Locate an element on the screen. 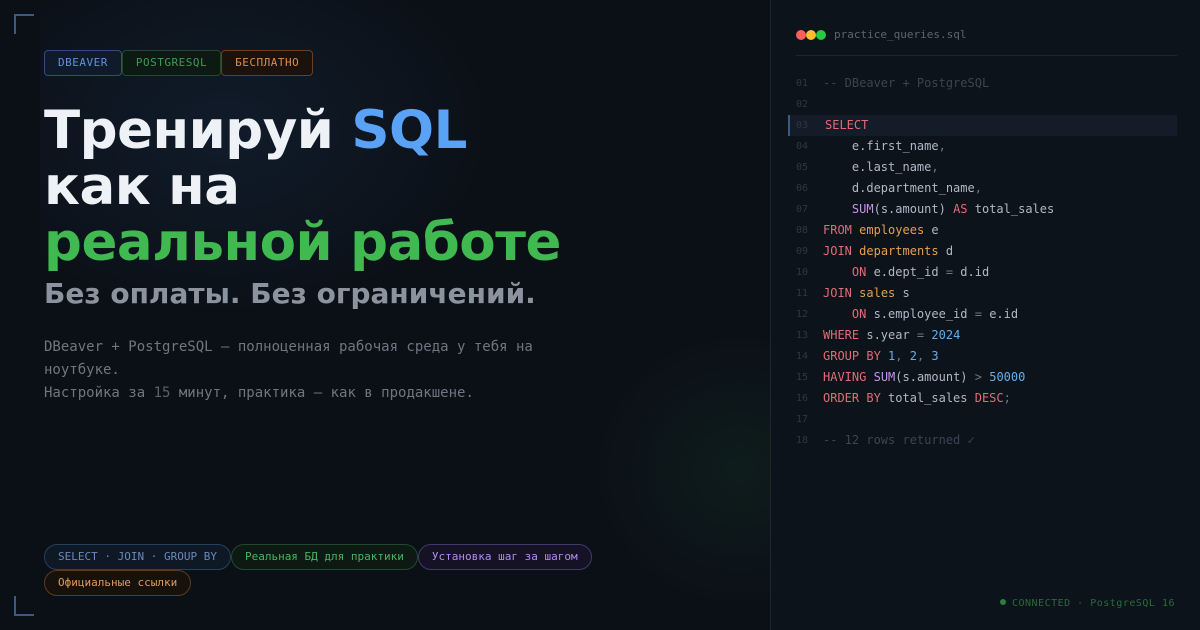 The image size is (1200, 630). feature-pill-real-db: Реальная БД для практики is located at coordinates (324, 557).